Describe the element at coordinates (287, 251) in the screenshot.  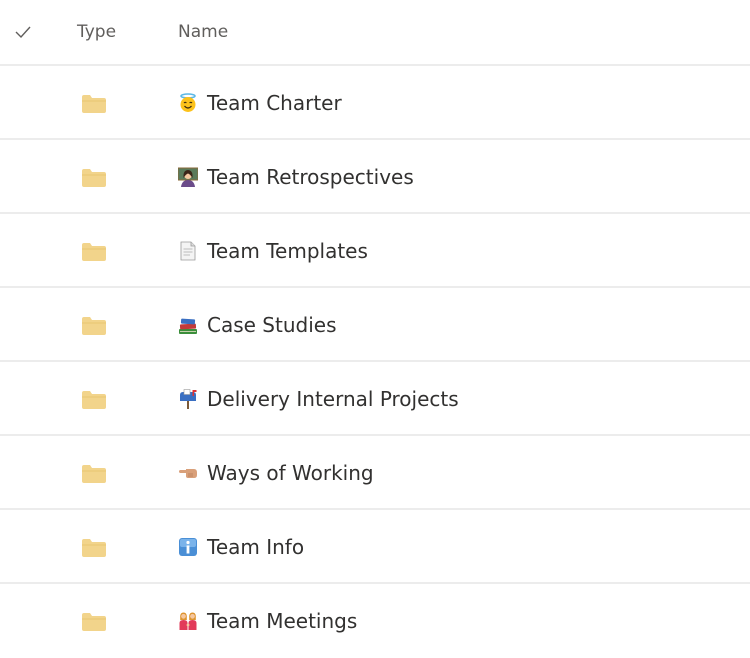
I see `item-label: Team Templates` at that location.